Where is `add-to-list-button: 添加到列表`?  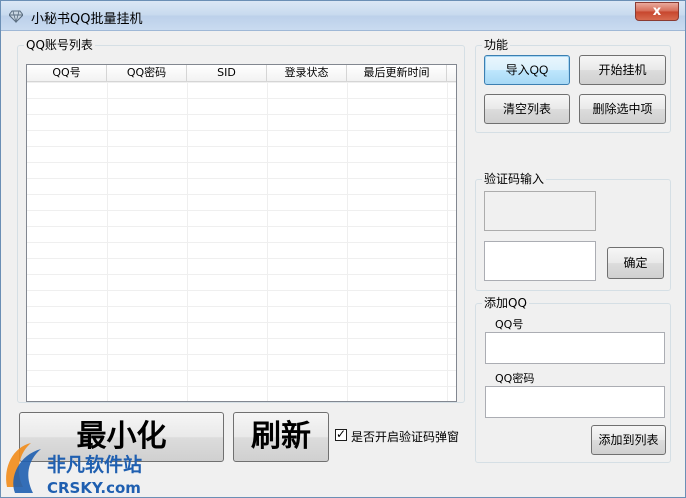 add-to-list-button: 添加到列表 is located at coordinates (628, 440).